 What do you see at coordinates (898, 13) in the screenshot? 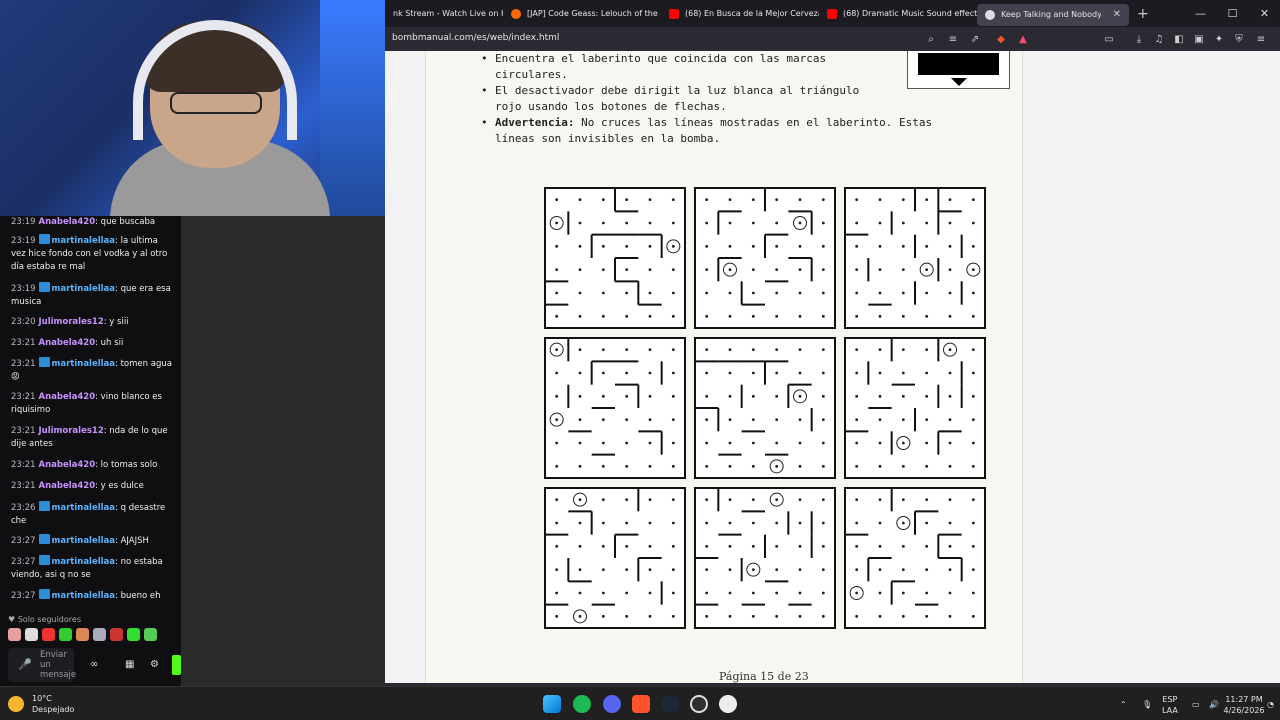
I see `tab-youtube-music: (68) Dramatic Music Sound effect (` at bounding box center [898, 13].